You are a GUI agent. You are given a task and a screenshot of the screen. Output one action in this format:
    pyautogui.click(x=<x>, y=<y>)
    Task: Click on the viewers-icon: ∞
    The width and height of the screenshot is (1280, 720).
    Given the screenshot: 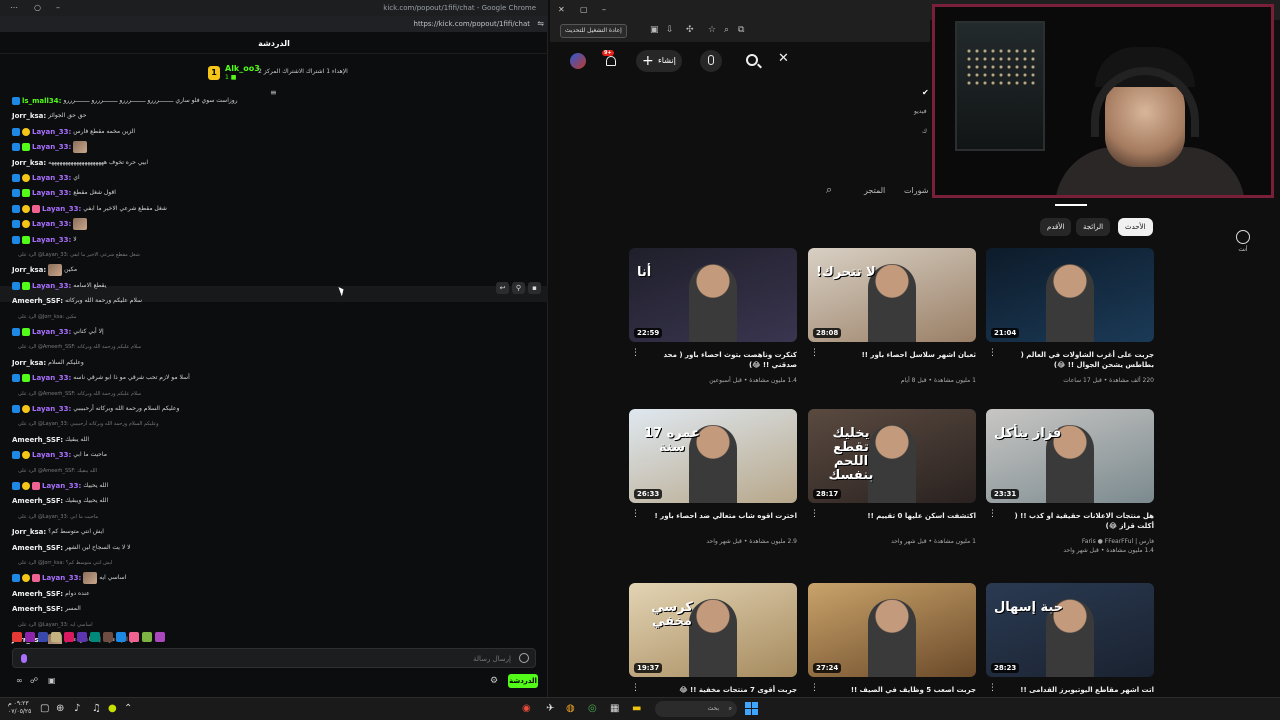 What is the action you would take?
    pyautogui.click(x=19, y=680)
    